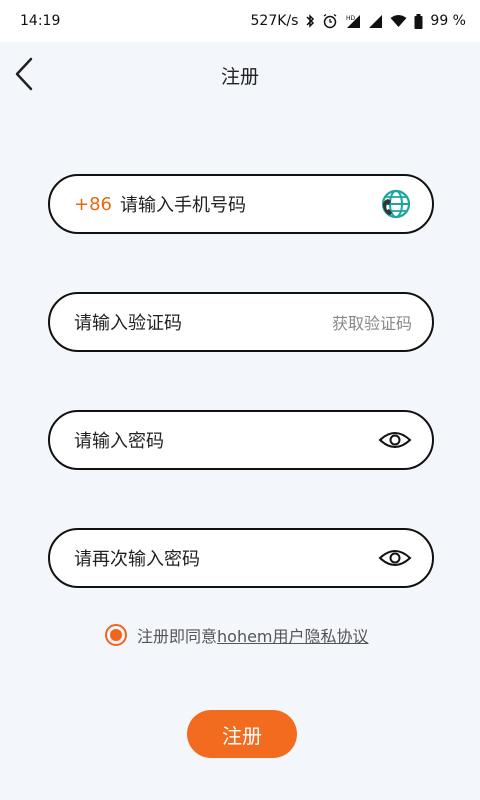 This screenshot has width=480, height=800. What do you see at coordinates (239, 77) in the screenshot?
I see `page-title: 注册` at bounding box center [239, 77].